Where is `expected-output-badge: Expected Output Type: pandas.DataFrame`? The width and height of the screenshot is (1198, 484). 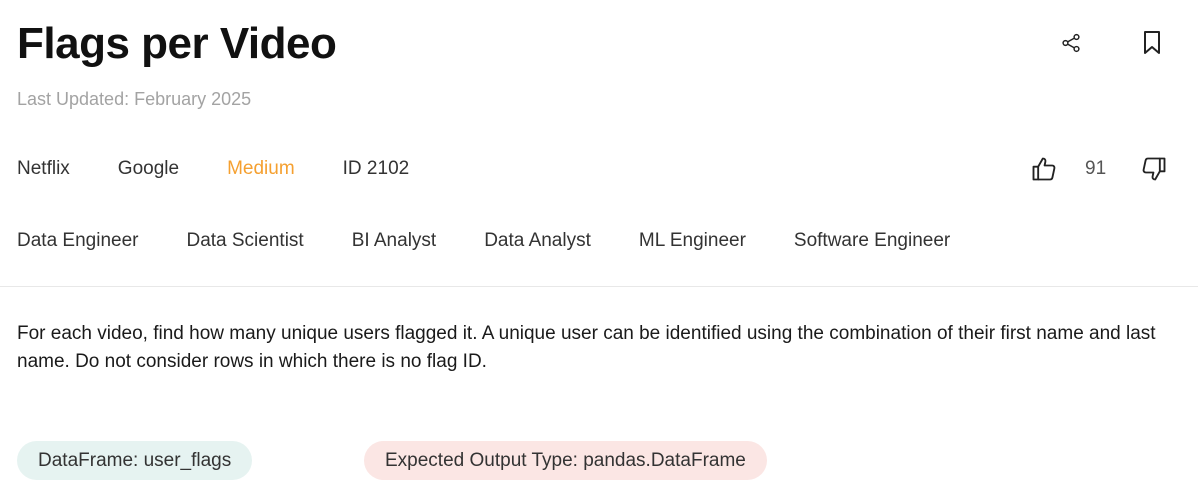 expected-output-badge: Expected Output Type: pandas.DataFrame is located at coordinates (565, 460).